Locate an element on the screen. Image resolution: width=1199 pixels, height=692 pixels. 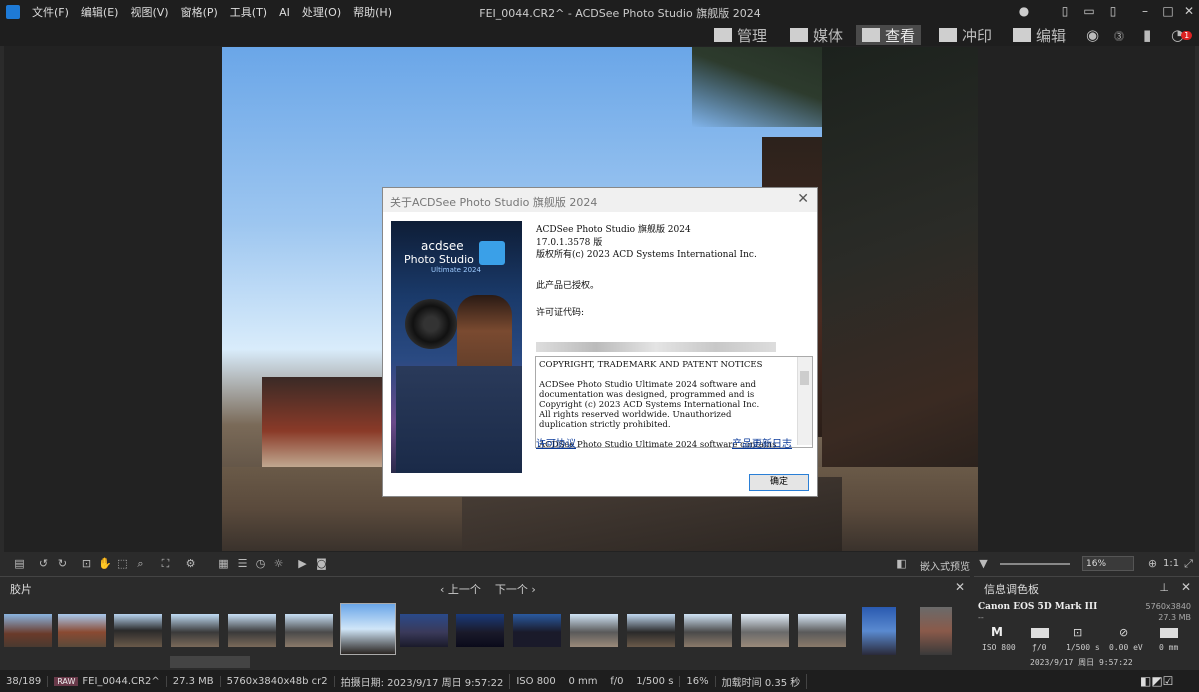
menu-process: 处理(O) is located at coordinates (321, 12).